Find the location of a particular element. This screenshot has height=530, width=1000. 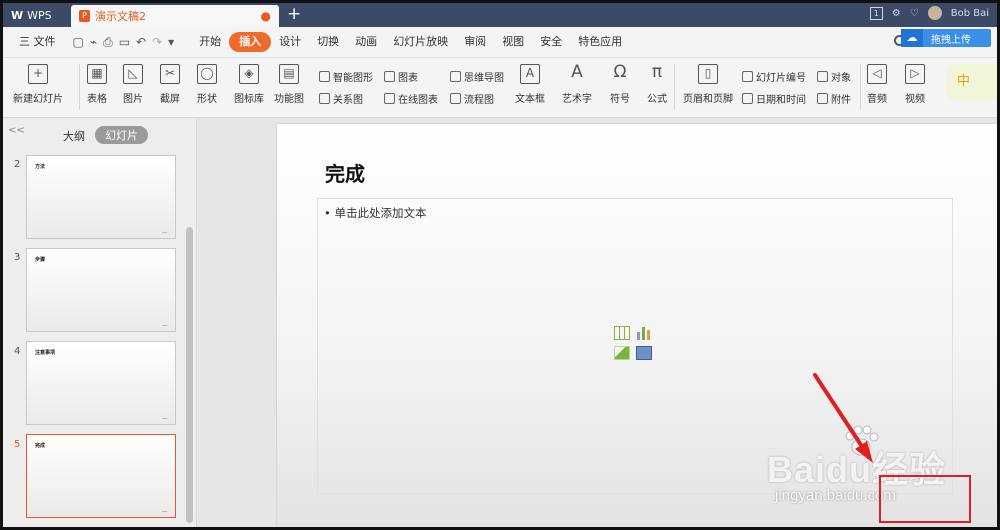

audio-button: ◁ 音频 is located at coordinates (877, 84).